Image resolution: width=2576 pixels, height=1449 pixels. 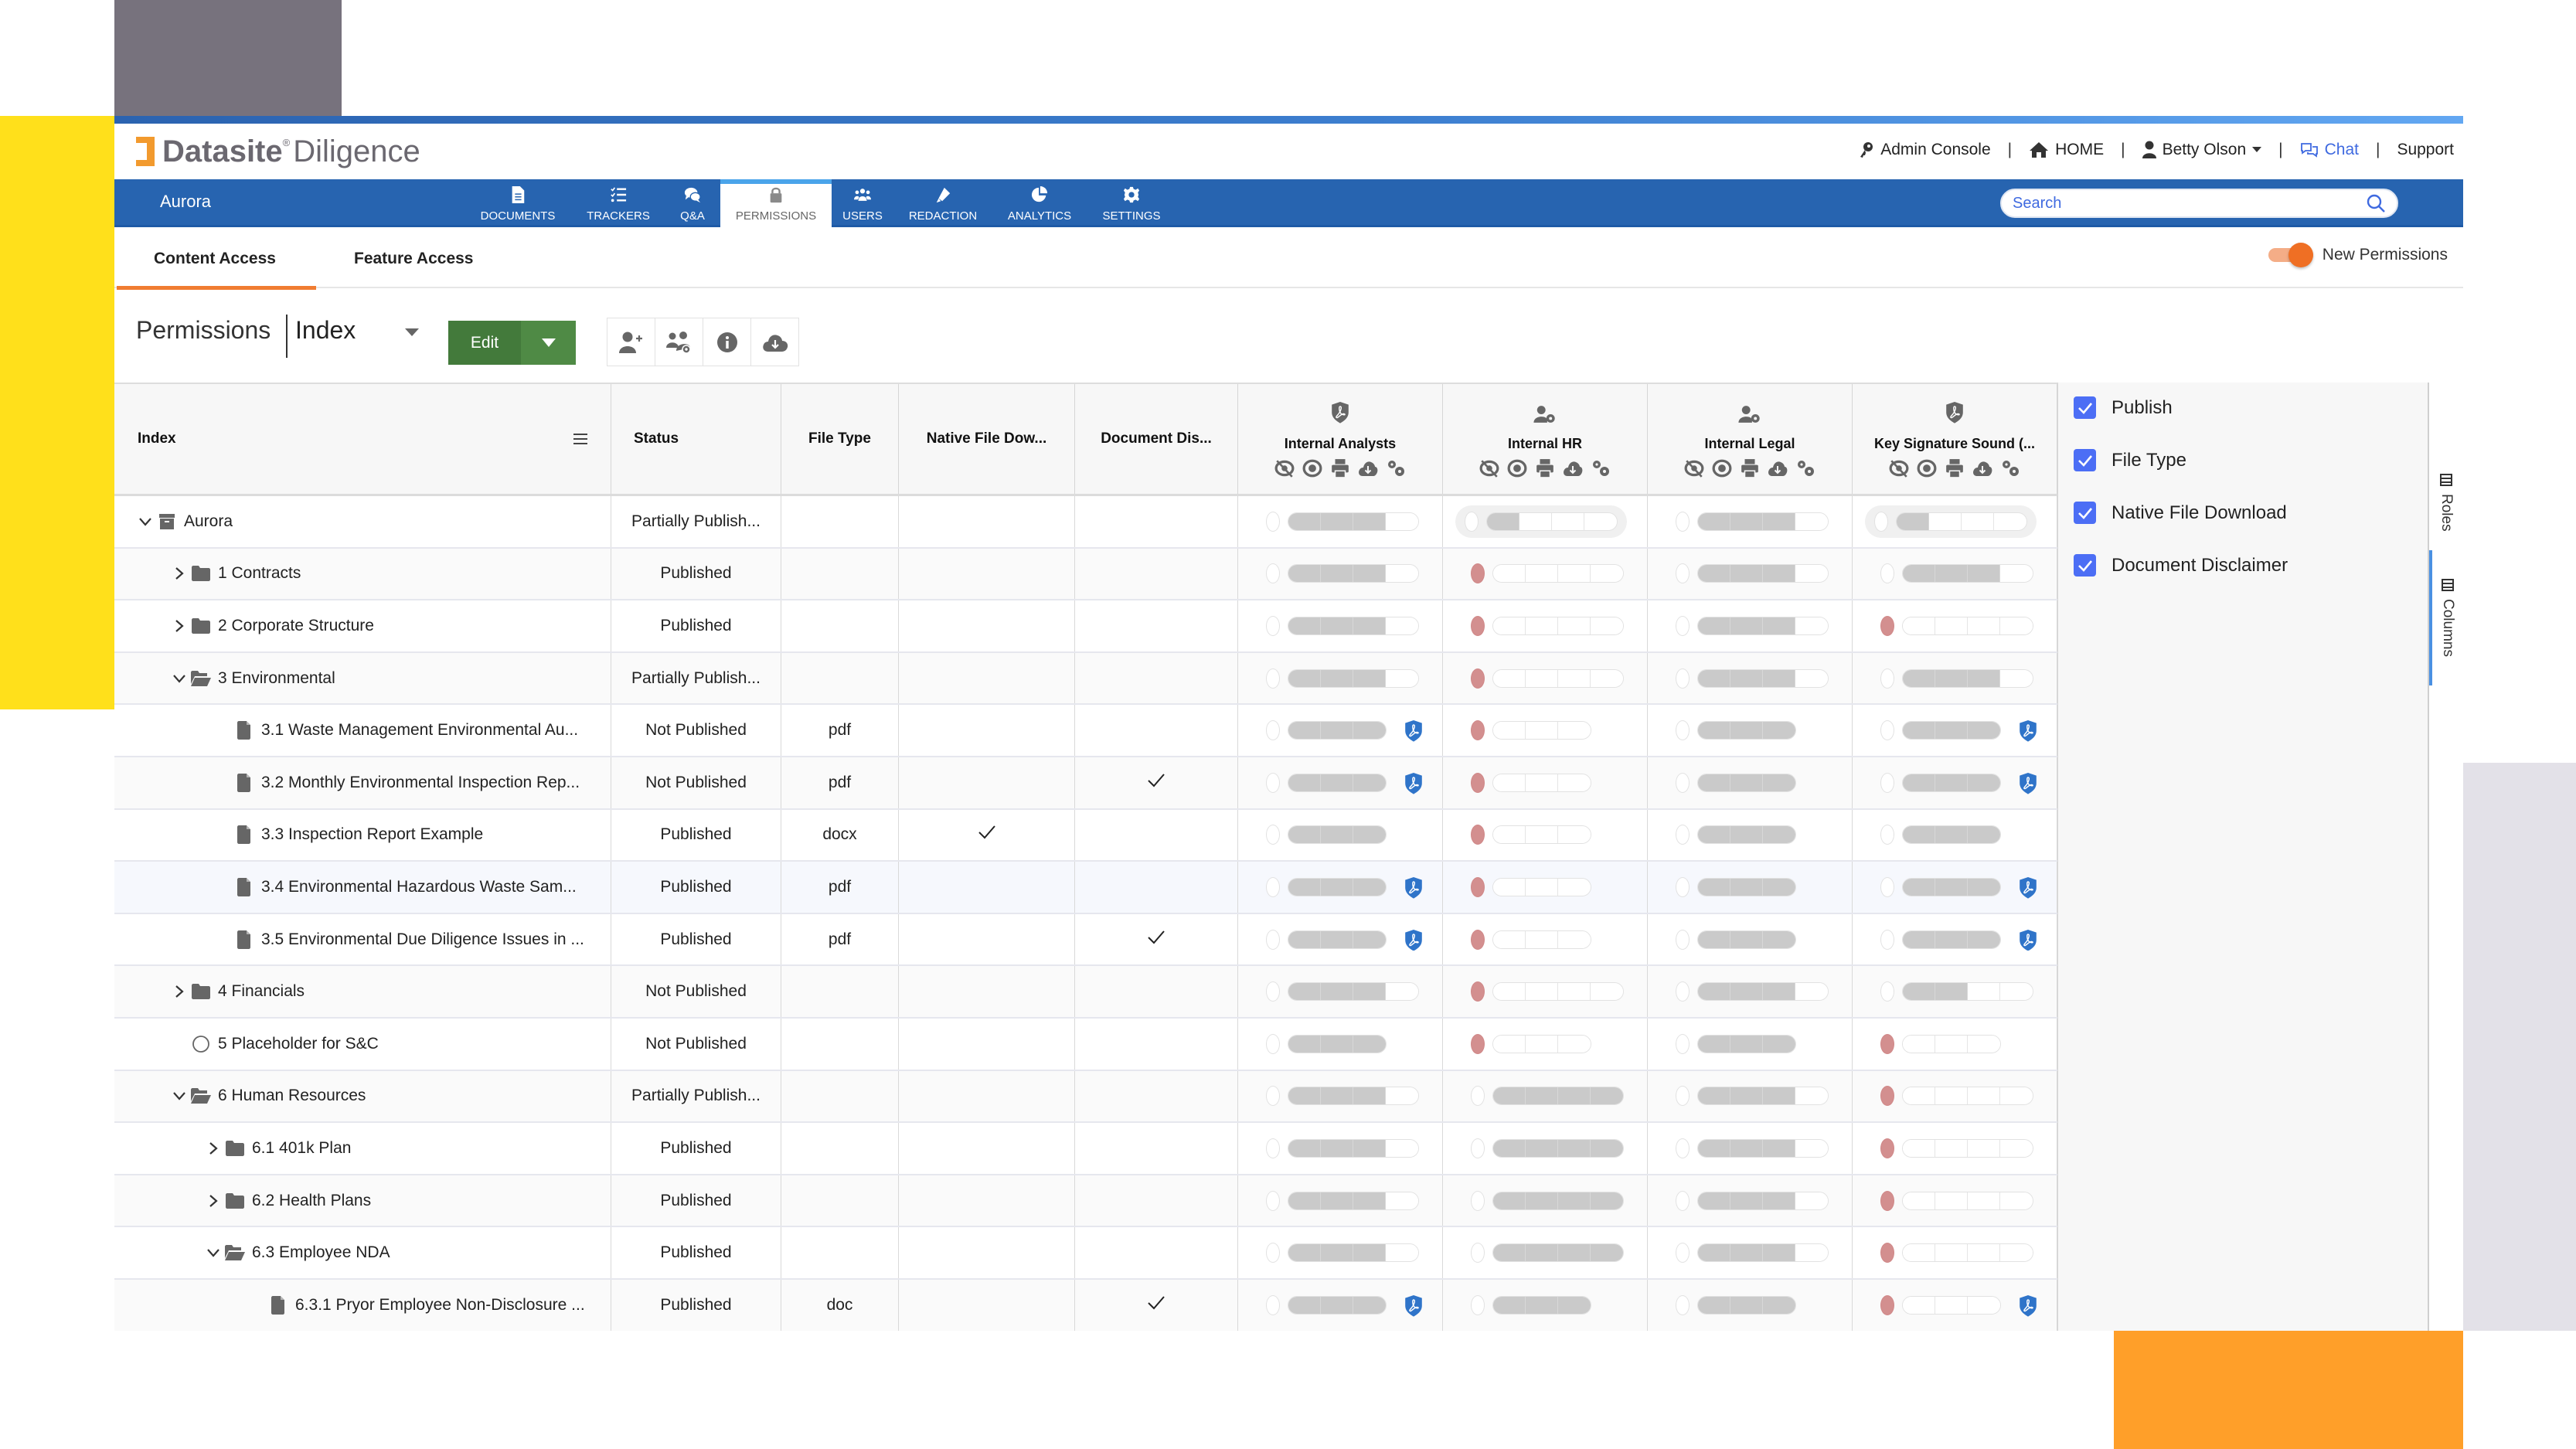 I want to click on settings-icon, so click(x=1601, y=471).